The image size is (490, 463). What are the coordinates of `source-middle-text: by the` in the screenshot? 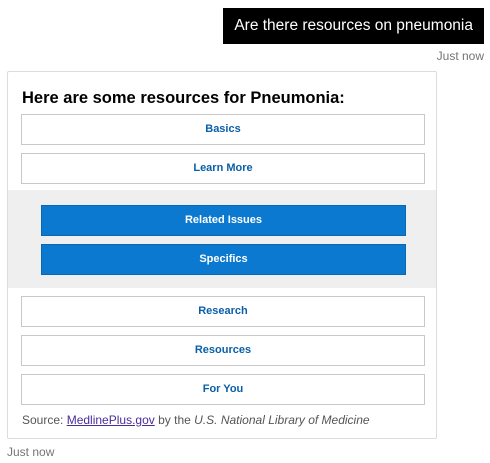 It's located at (174, 420).